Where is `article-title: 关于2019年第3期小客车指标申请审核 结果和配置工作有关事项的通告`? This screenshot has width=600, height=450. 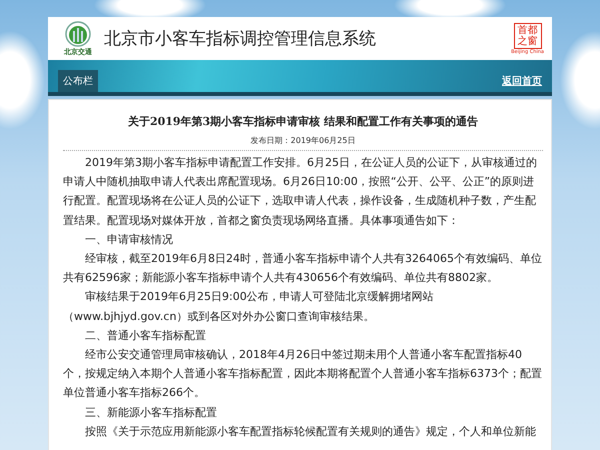 article-title: 关于2019年第3期小客车指标申请审核 结果和配置工作有关事项的通告 is located at coordinates (303, 121).